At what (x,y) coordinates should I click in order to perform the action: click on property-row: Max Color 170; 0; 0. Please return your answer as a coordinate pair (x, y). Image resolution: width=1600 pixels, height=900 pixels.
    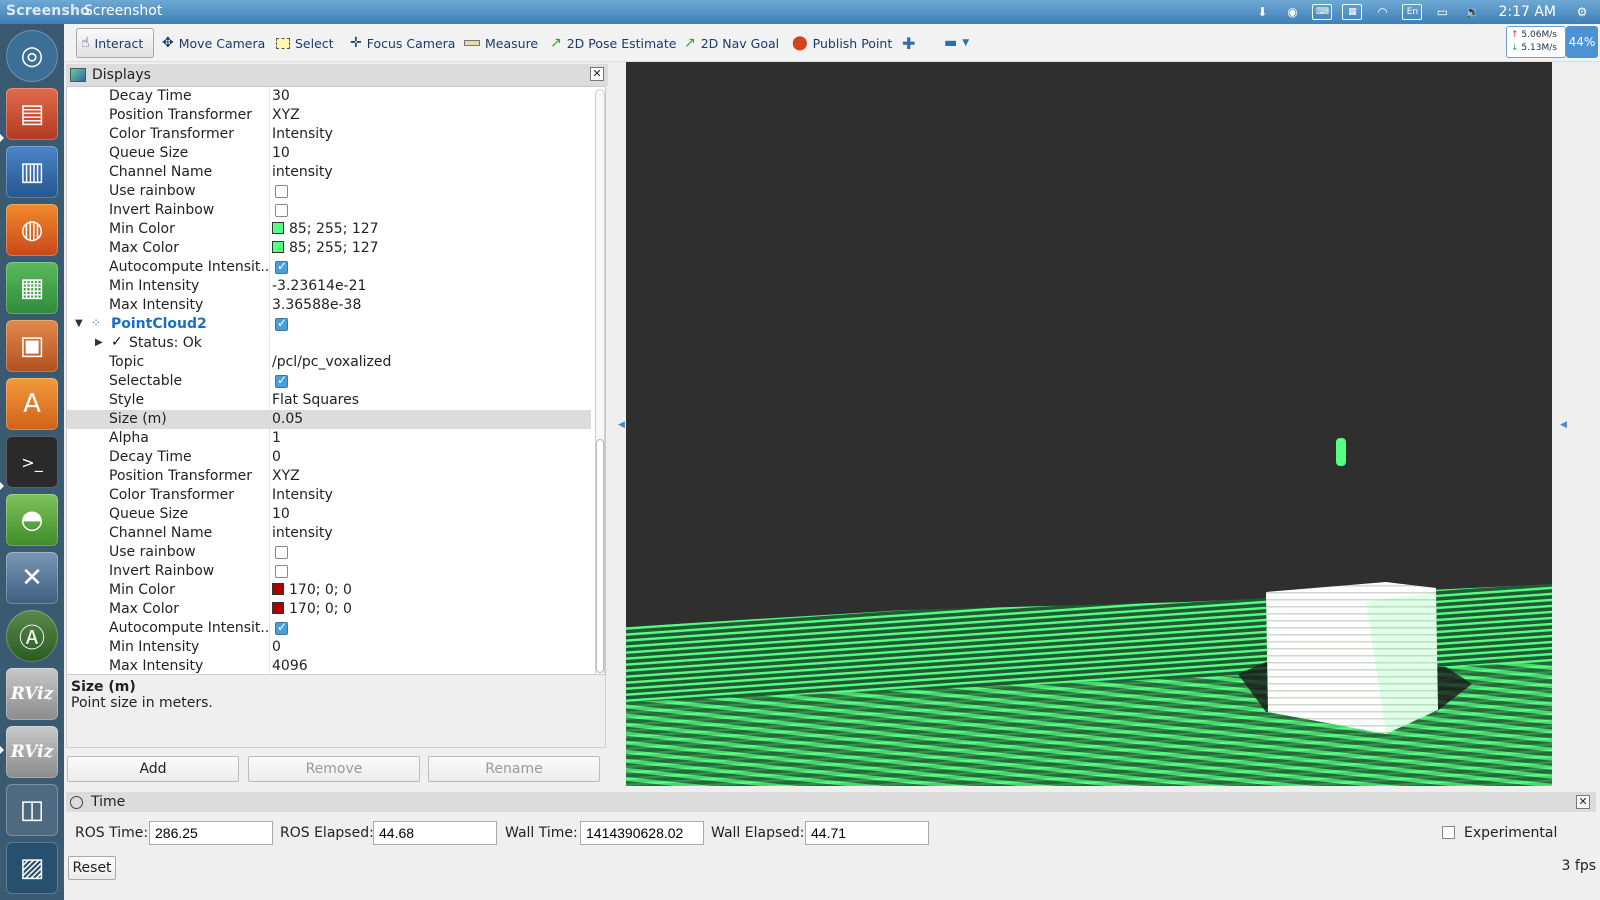
    Looking at the image, I should click on (329, 609).